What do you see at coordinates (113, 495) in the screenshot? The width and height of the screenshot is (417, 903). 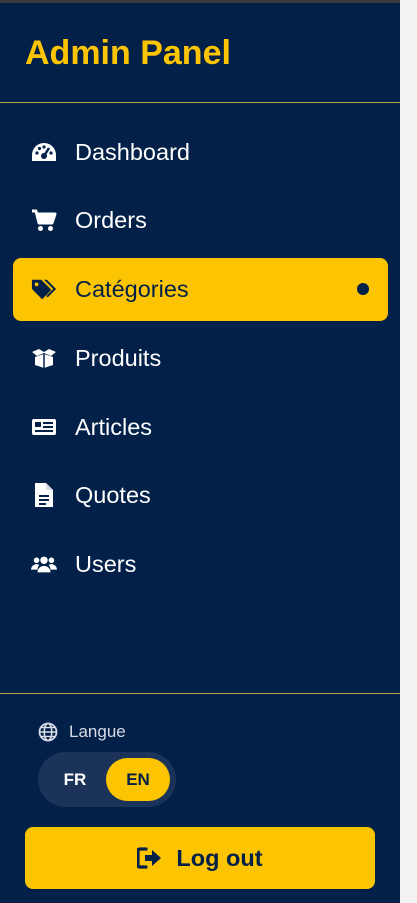 I see `sidebar-item-label: Quotes` at bounding box center [113, 495].